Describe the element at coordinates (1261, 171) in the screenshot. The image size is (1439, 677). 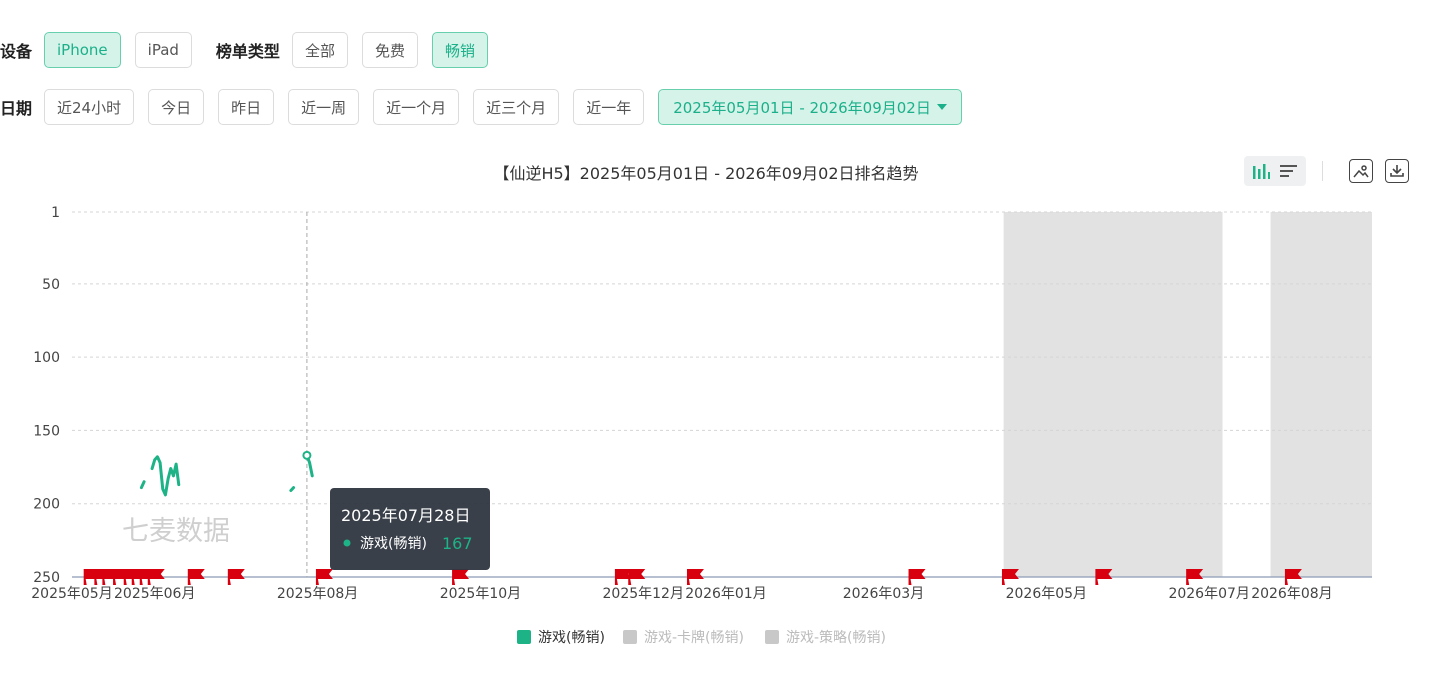
I see `bar-chart-icon` at that location.